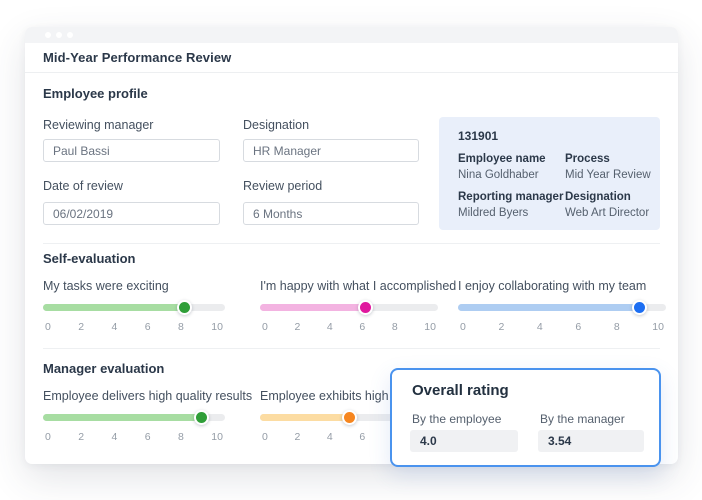 Image resolution: width=702 pixels, height=500 pixels. Describe the element at coordinates (493, 213) in the screenshot. I see `reporting-manager-value: Mildred Byers` at that location.